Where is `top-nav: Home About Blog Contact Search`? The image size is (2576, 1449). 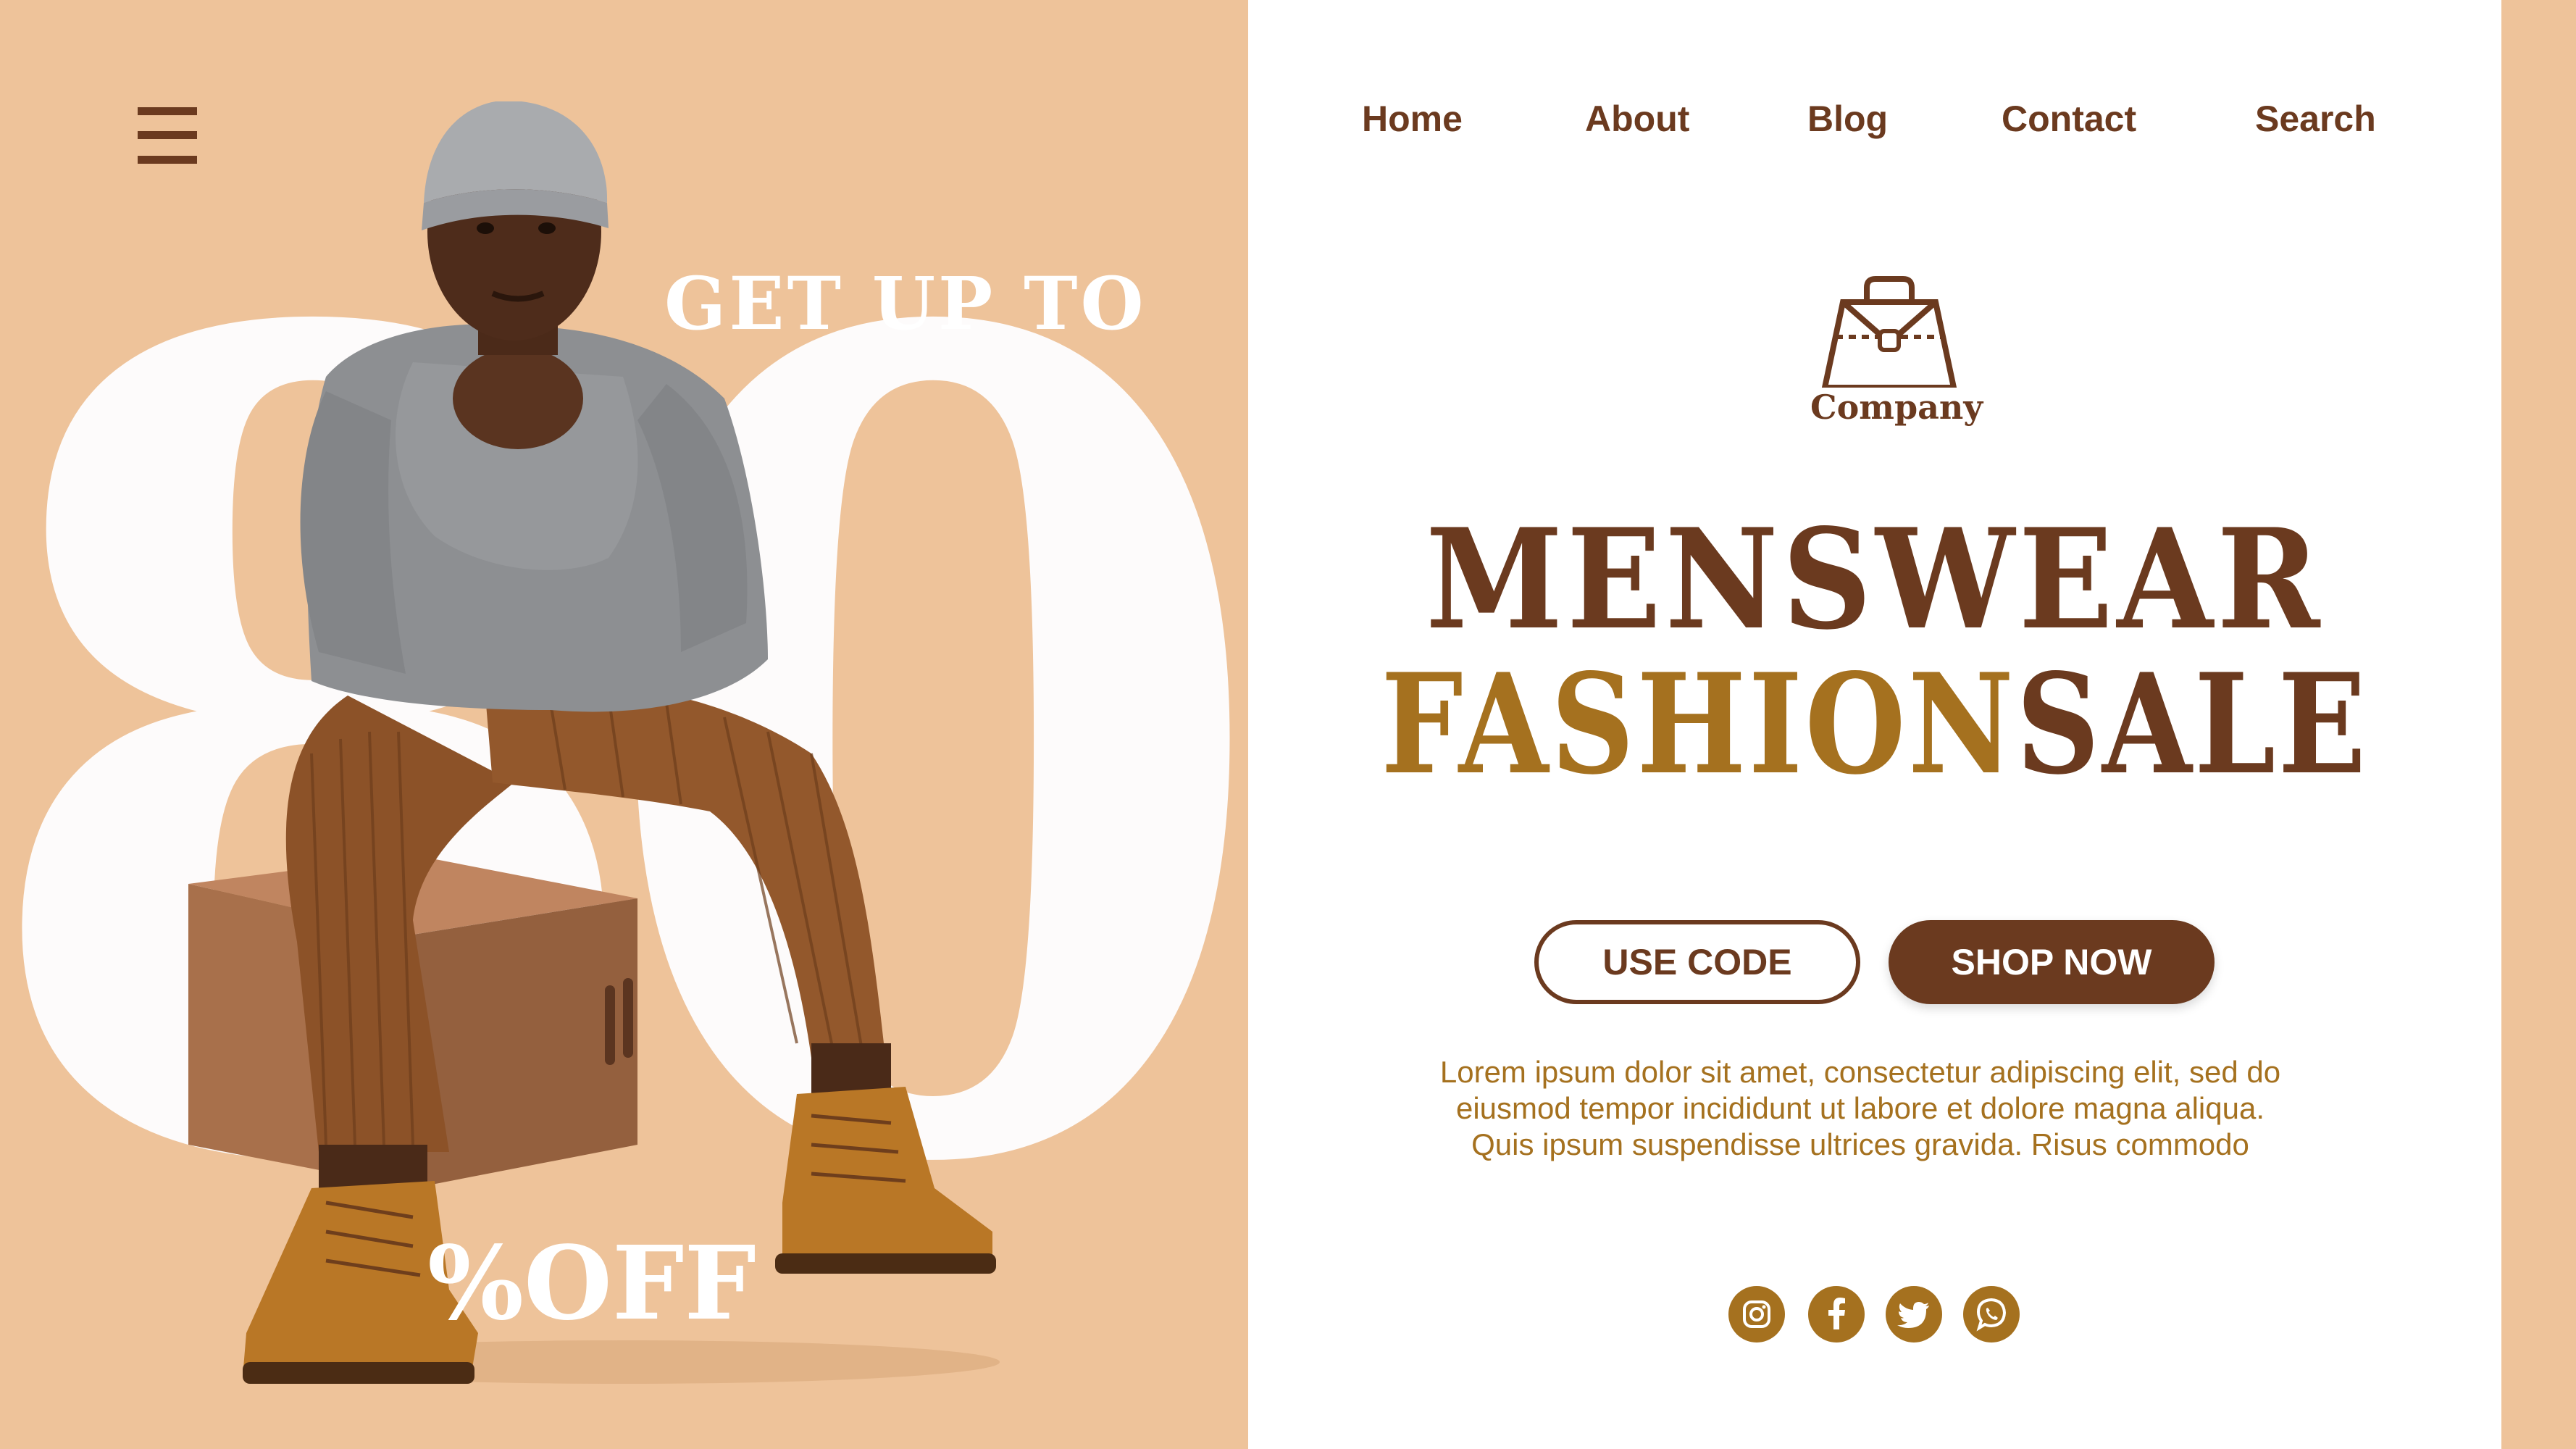
top-nav: Home About Blog Contact Search is located at coordinates (1875, 127).